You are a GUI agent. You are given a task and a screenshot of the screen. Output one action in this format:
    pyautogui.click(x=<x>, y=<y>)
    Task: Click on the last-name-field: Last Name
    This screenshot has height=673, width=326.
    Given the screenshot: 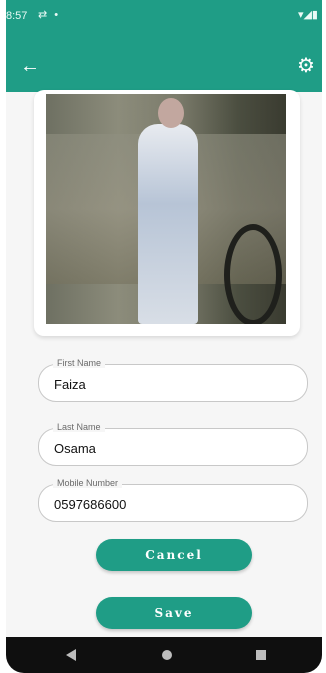 What is the action you would take?
    pyautogui.click(x=173, y=444)
    